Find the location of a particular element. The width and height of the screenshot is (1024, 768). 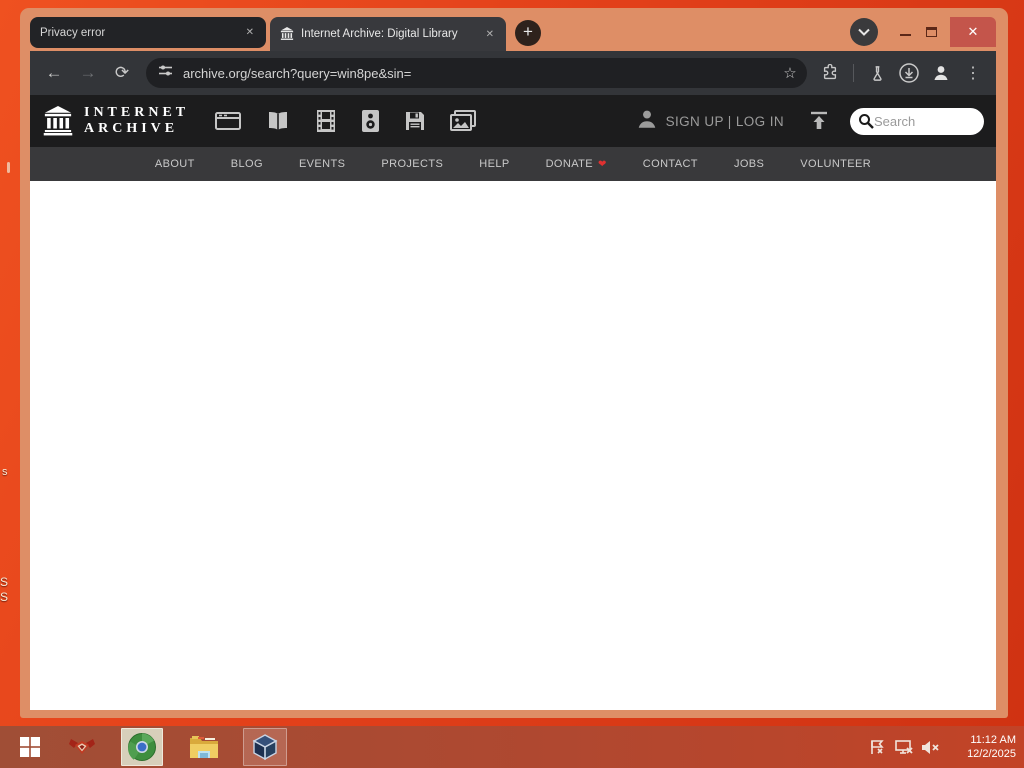

window-controls: ✕ is located at coordinates (923, 32).